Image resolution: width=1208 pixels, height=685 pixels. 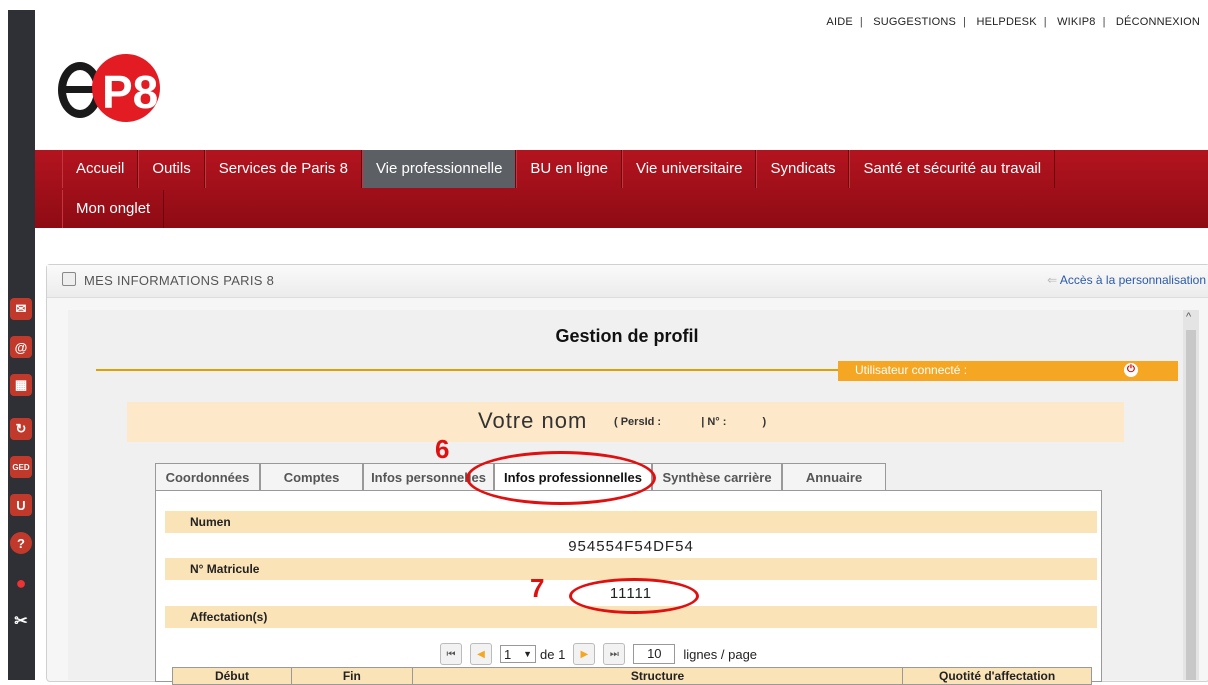 What do you see at coordinates (627, 336) in the screenshot?
I see `page-title: Gestion de profil` at bounding box center [627, 336].